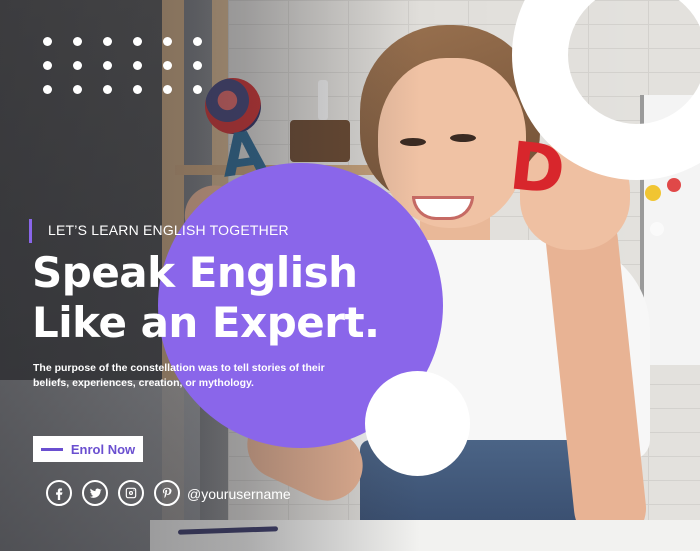 The width and height of the screenshot is (700, 551). I want to click on tagline: LET’S LEARN ENGLISH TOGETHER, so click(168, 230).